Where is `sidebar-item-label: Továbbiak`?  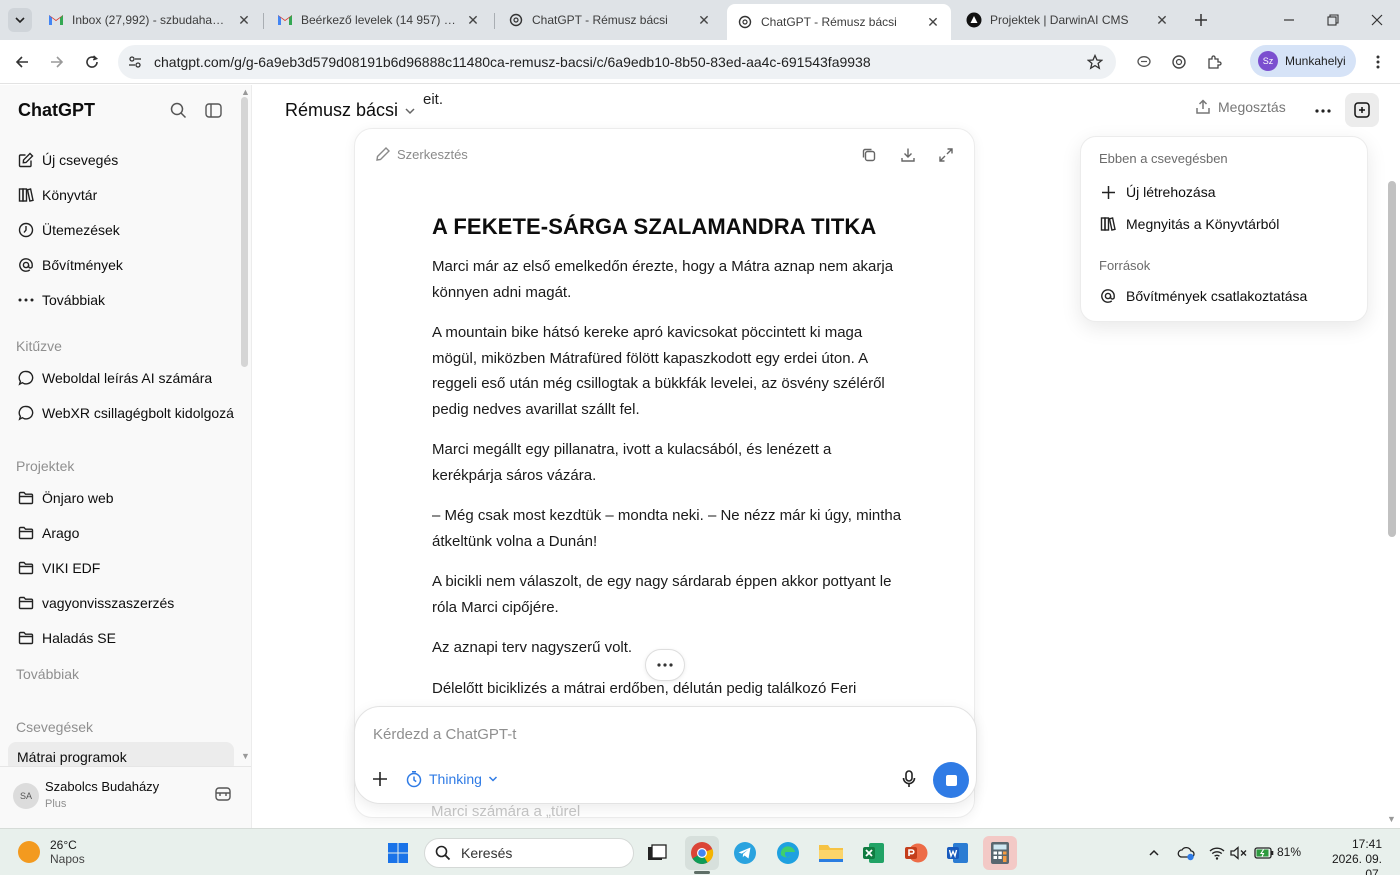
sidebar-item-label: Továbbiak is located at coordinates (74, 300).